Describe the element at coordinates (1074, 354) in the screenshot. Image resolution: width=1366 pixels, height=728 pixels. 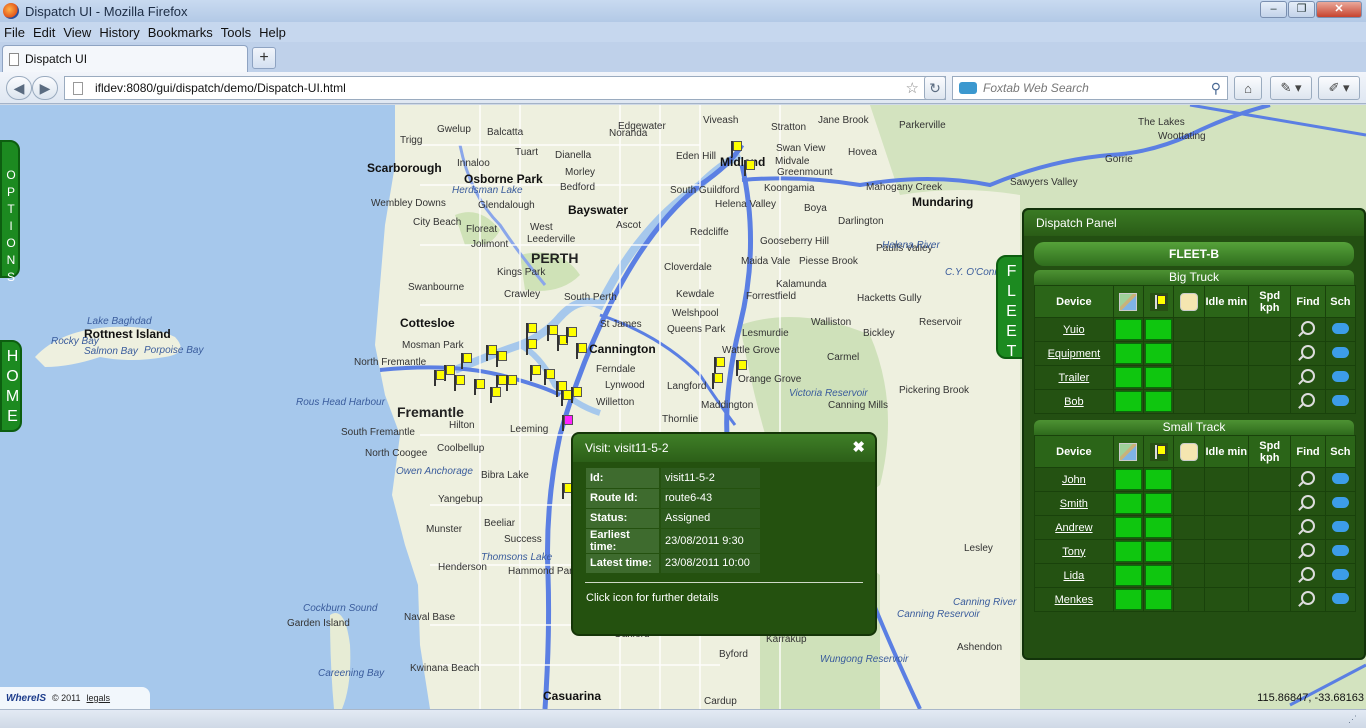
I see `device-link: Equipment` at that location.